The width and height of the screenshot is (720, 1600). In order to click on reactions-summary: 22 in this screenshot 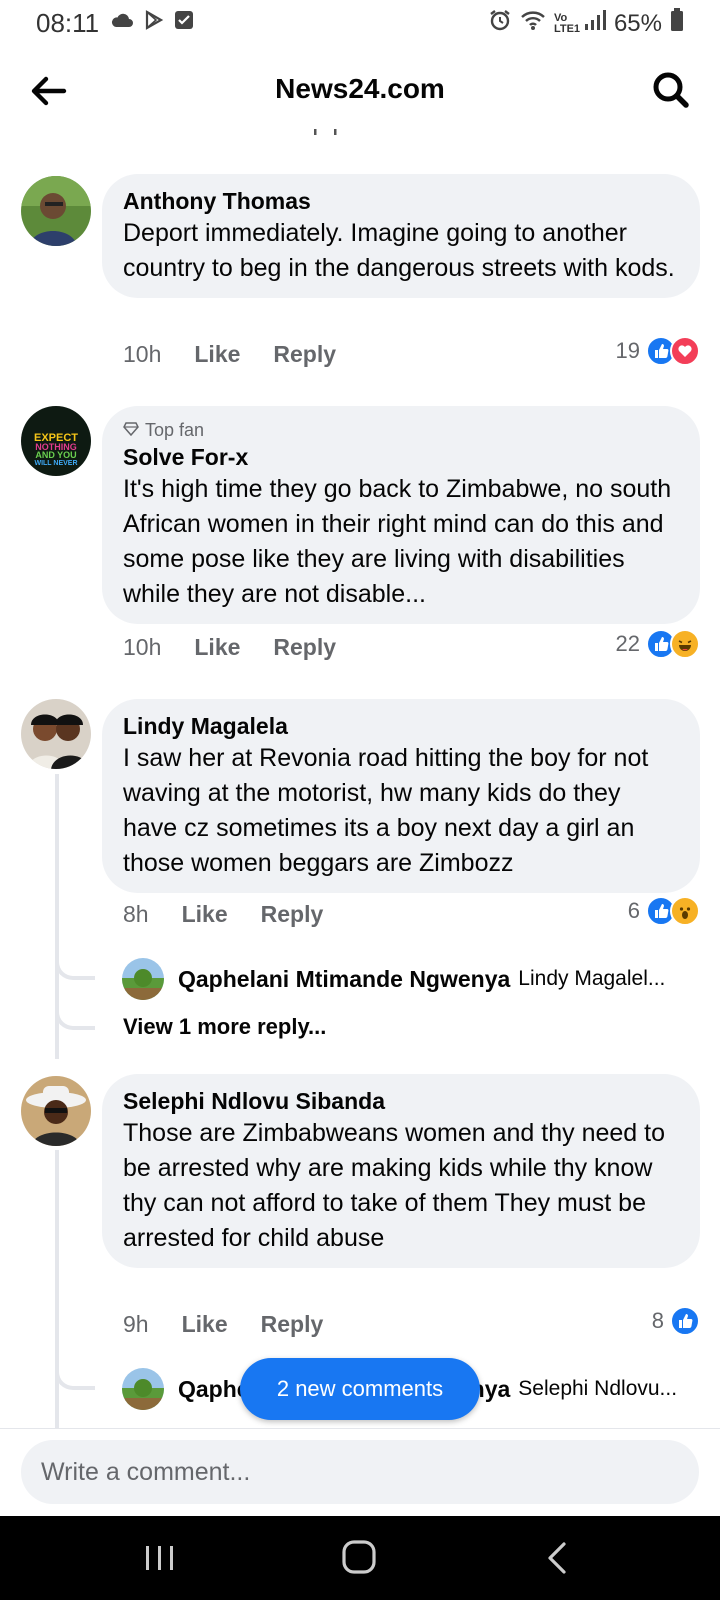, I will do `click(658, 644)`.